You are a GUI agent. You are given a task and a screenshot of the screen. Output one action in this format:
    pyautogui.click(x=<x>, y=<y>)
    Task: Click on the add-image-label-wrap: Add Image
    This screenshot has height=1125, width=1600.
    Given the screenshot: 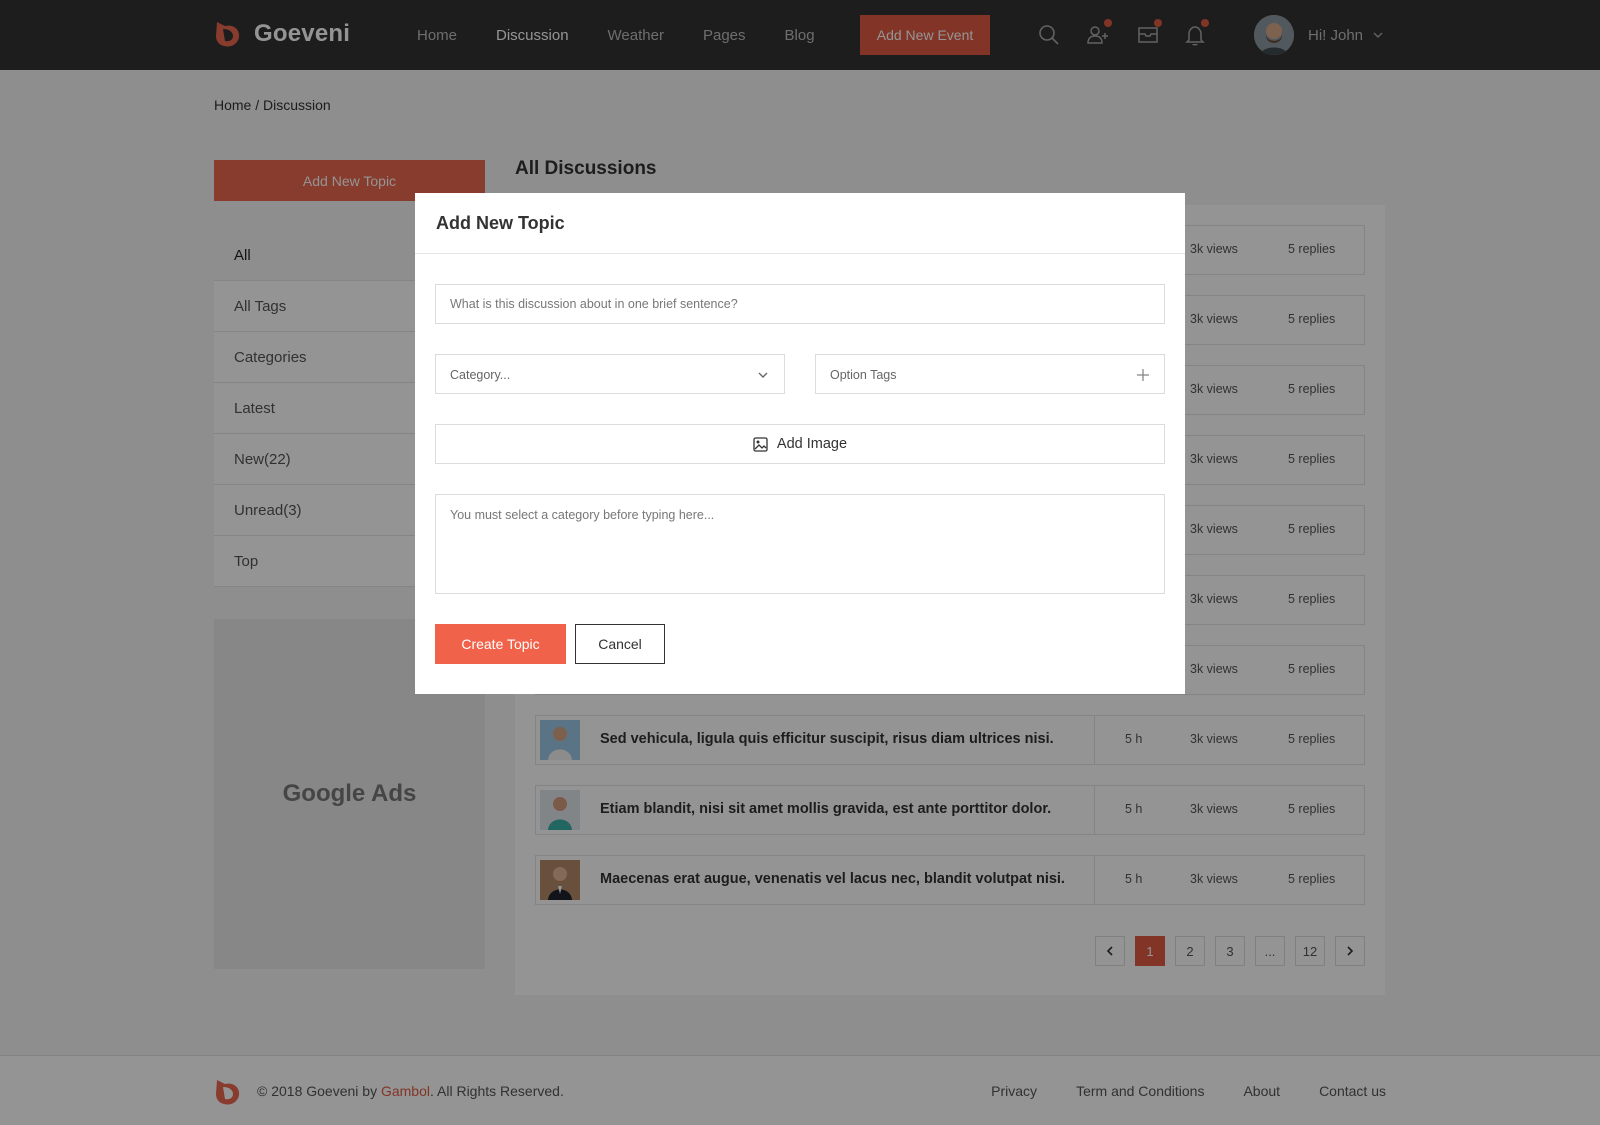 What is the action you would take?
    pyautogui.click(x=800, y=444)
    